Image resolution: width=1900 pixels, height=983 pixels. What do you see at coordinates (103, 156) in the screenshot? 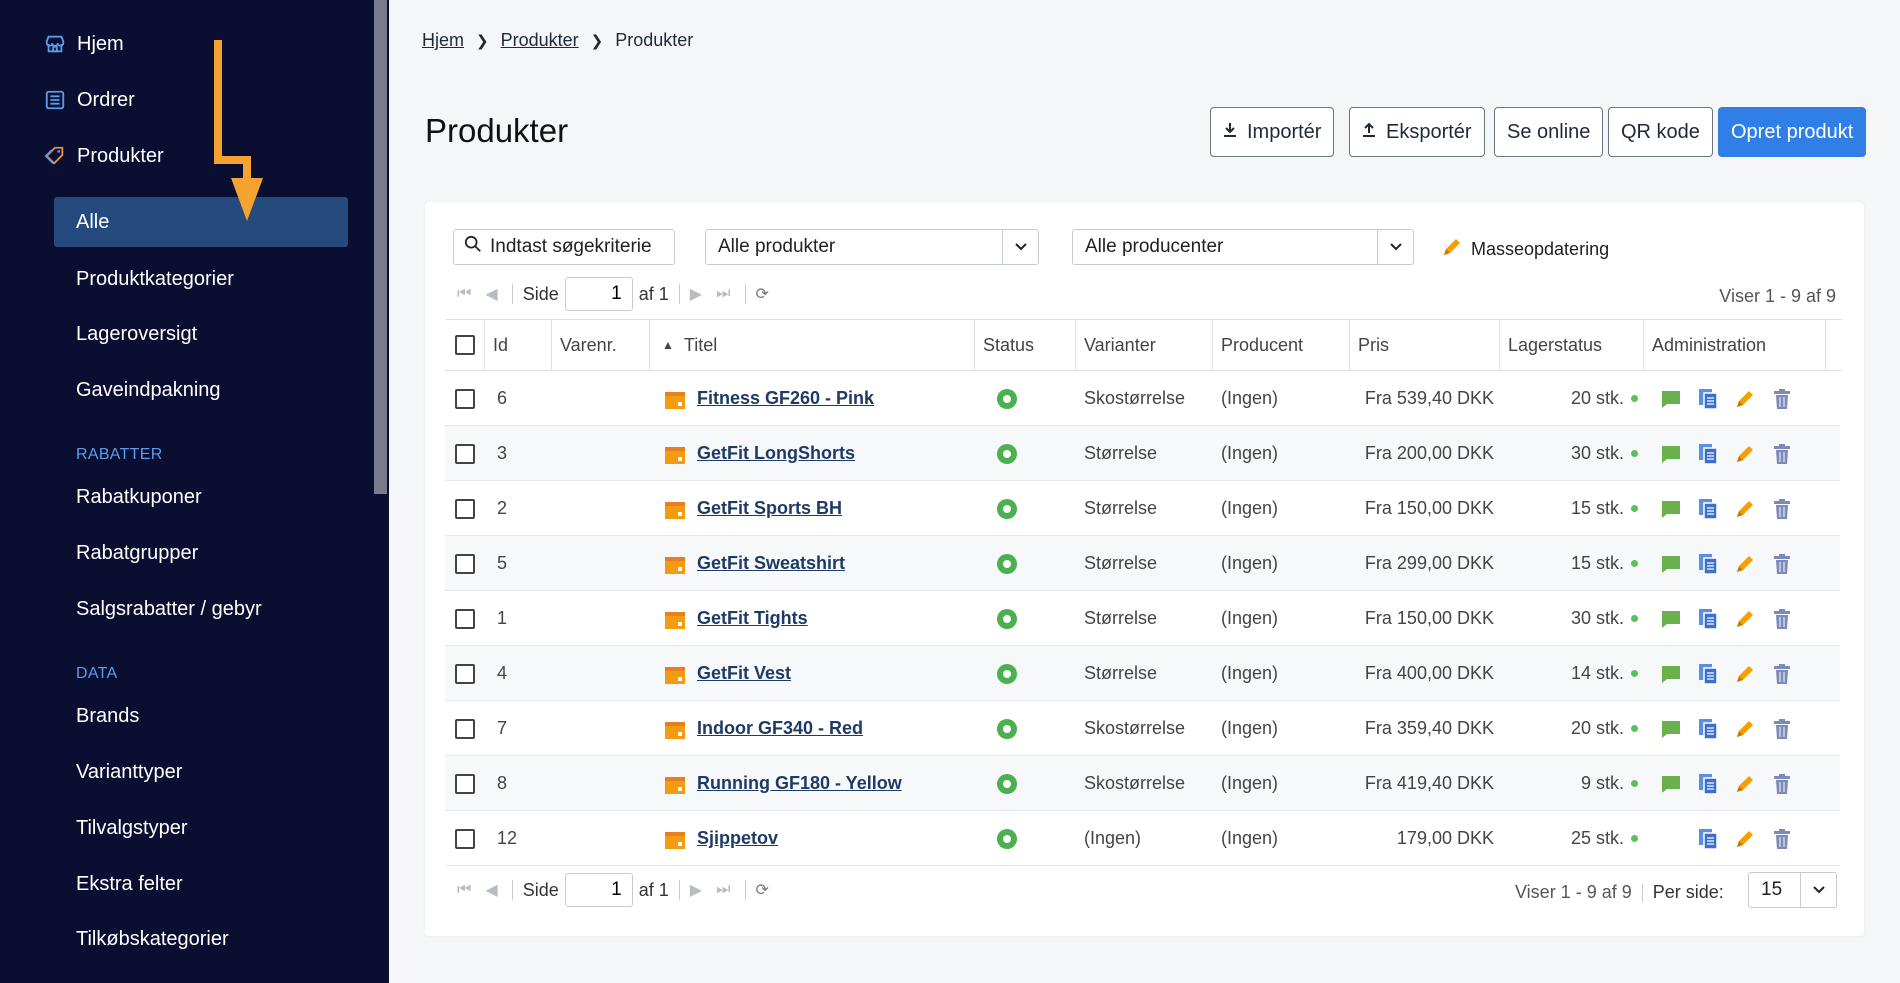
I see `sidebar-item-produkter: Produkter` at bounding box center [103, 156].